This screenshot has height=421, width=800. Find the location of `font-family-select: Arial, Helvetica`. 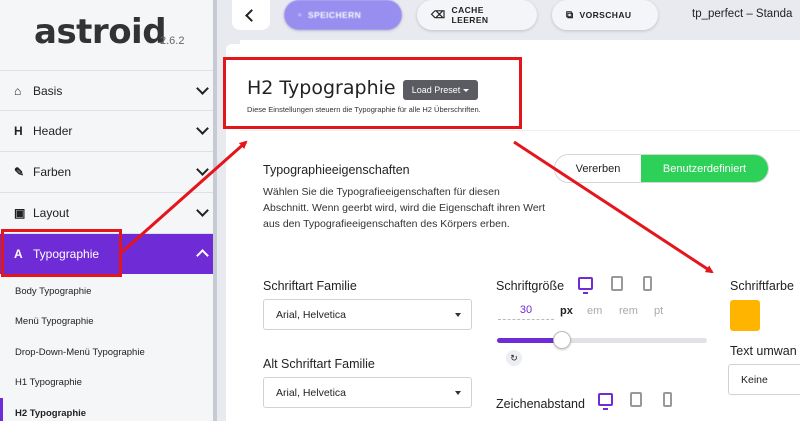

font-family-select: Arial, Helvetica is located at coordinates (367, 314).